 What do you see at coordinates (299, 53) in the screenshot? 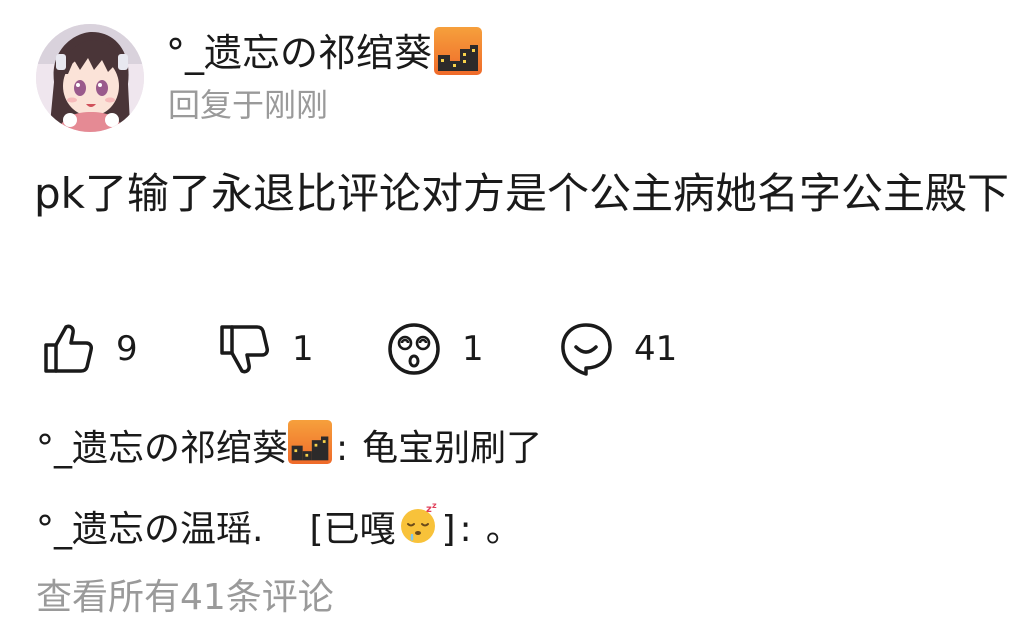
I see `username: °_遗忘の祁绾葵` at bounding box center [299, 53].